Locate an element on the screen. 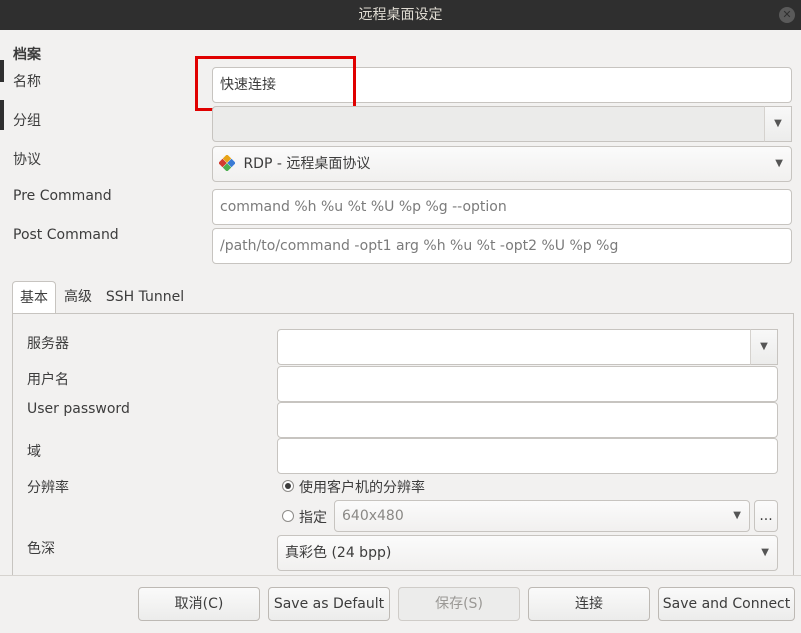 The width and height of the screenshot is (801, 633). resolution-custom-radio is located at coordinates (288, 516).